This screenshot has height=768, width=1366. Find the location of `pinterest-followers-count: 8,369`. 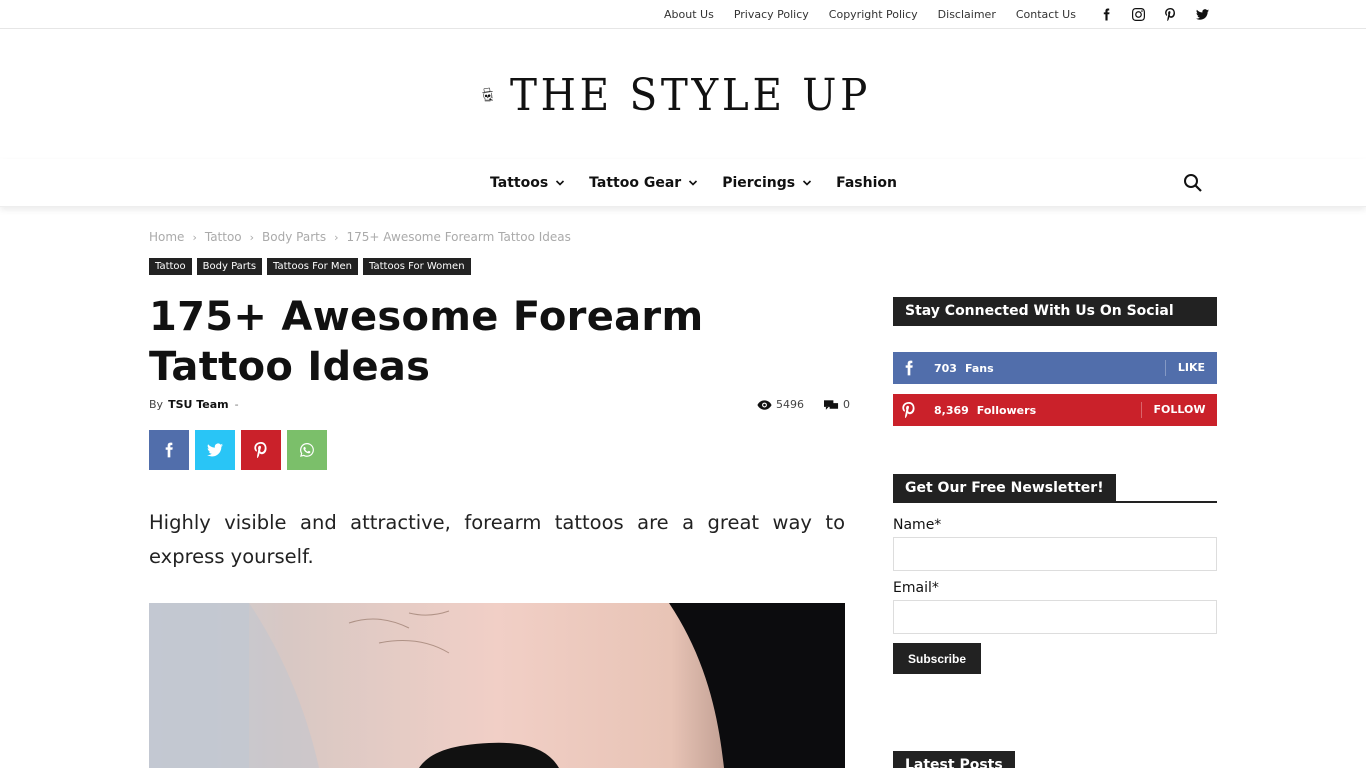

pinterest-followers-count: 8,369 is located at coordinates (951, 410).